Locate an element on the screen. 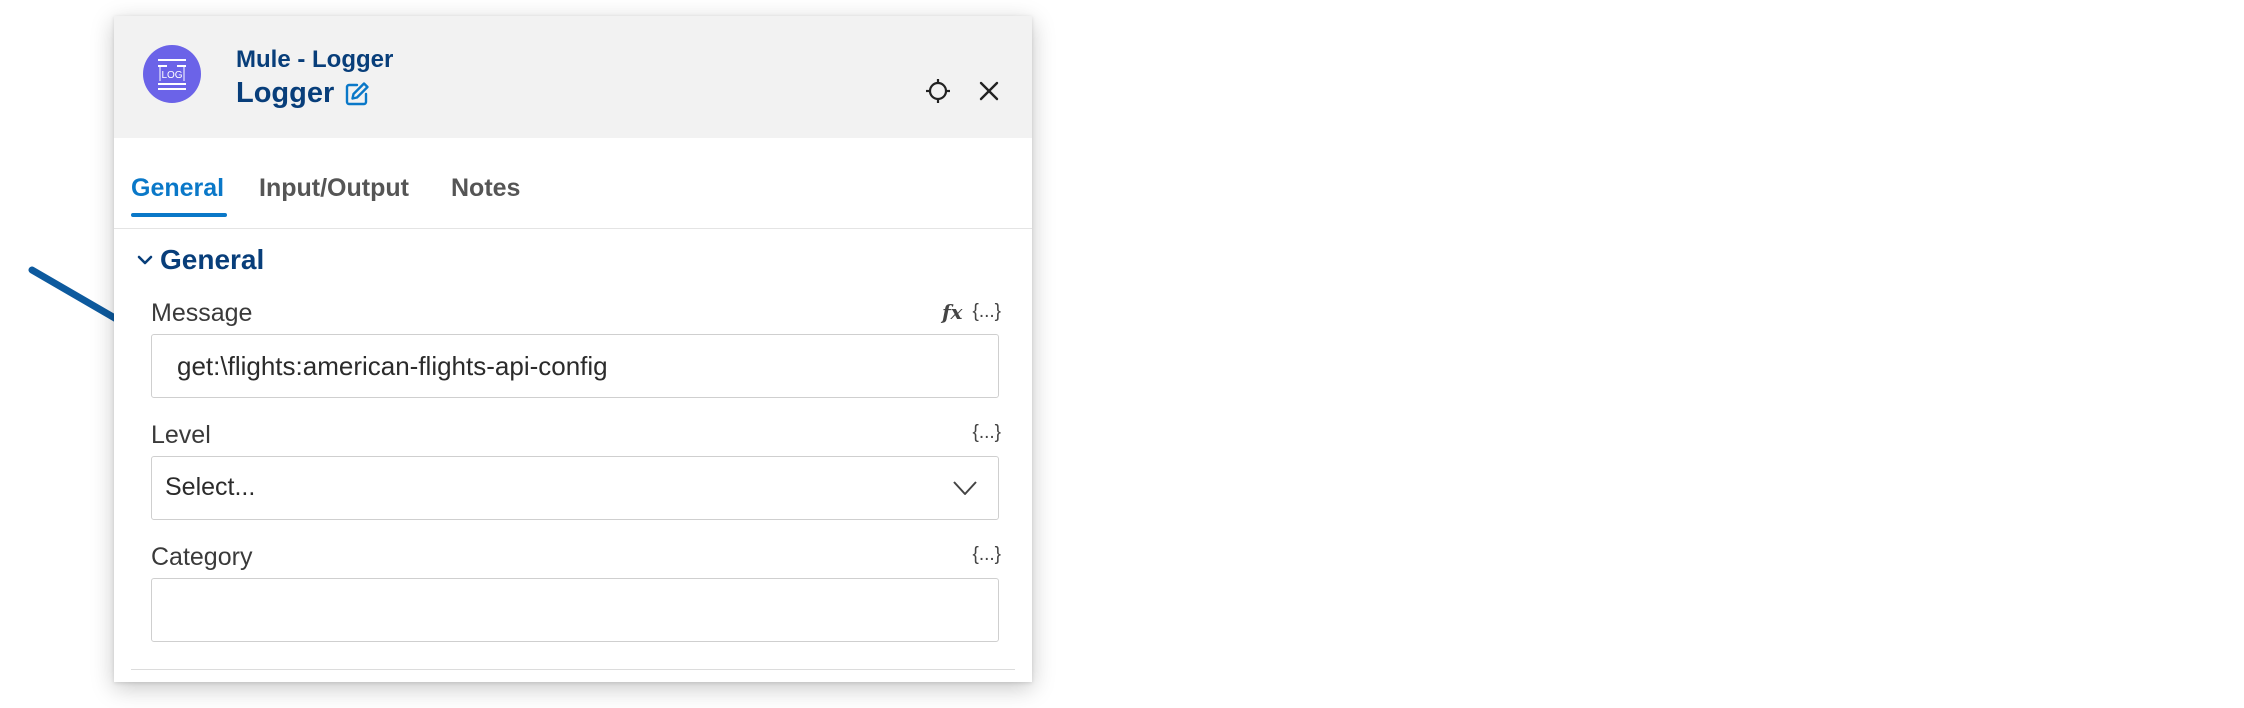 This screenshot has width=2244, height=708. locate-icon is located at coordinates (938, 91).